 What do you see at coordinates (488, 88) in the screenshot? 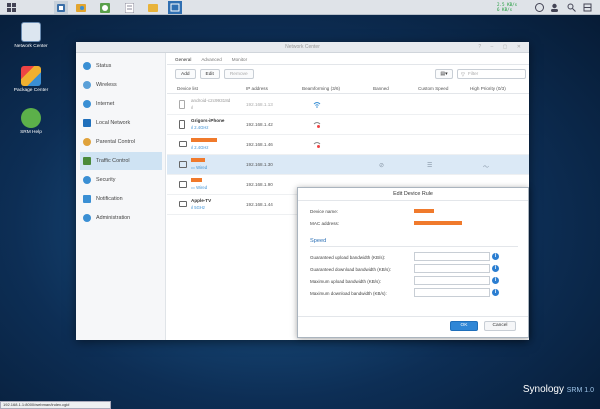
I see `col-high-priority: High Priority (0/3)` at bounding box center [488, 88].